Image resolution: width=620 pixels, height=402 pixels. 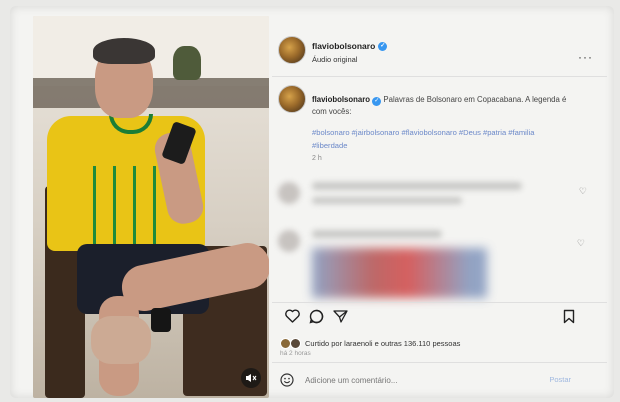 What do you see at coordinates (295, 343) in the screenshot?
I see `liker-avatar` at bounding box center [295, 343].